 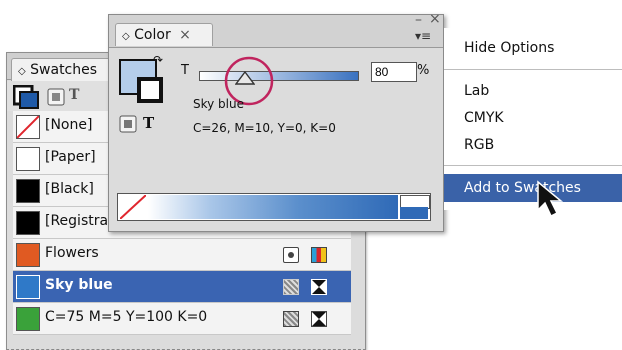 What do you see at coordinates (26, 97) in the screenshot?
I see `swatch-stack-icon` at bounding box center [26, 97].